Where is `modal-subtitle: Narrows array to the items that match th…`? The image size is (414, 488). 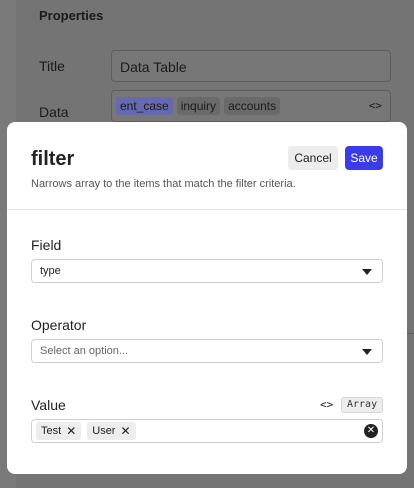 modal-subtitle: Narrows array to the items that match th… is located at coordinates (163, 184).